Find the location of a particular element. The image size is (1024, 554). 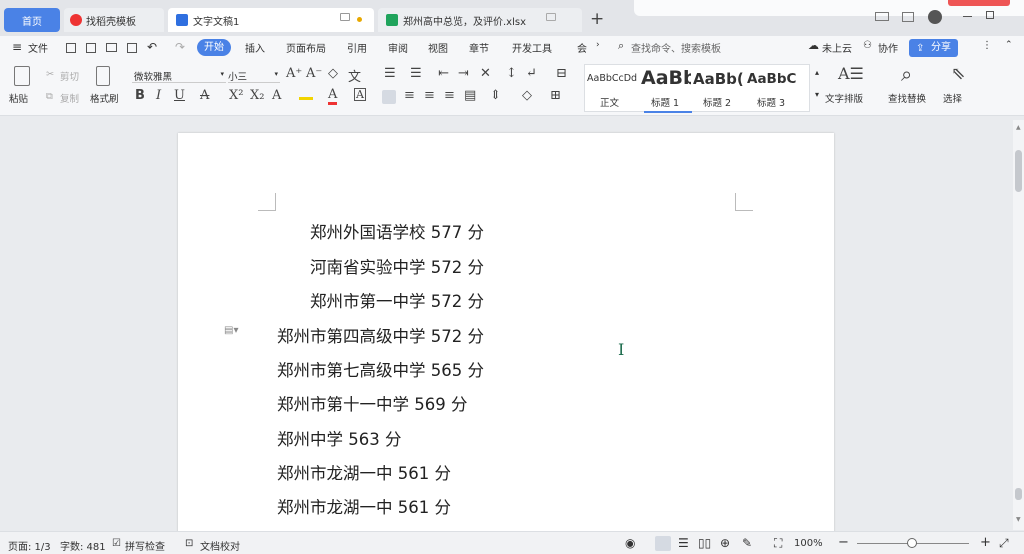

distribute-icon: ▤ is located at coordinates (470, 95).